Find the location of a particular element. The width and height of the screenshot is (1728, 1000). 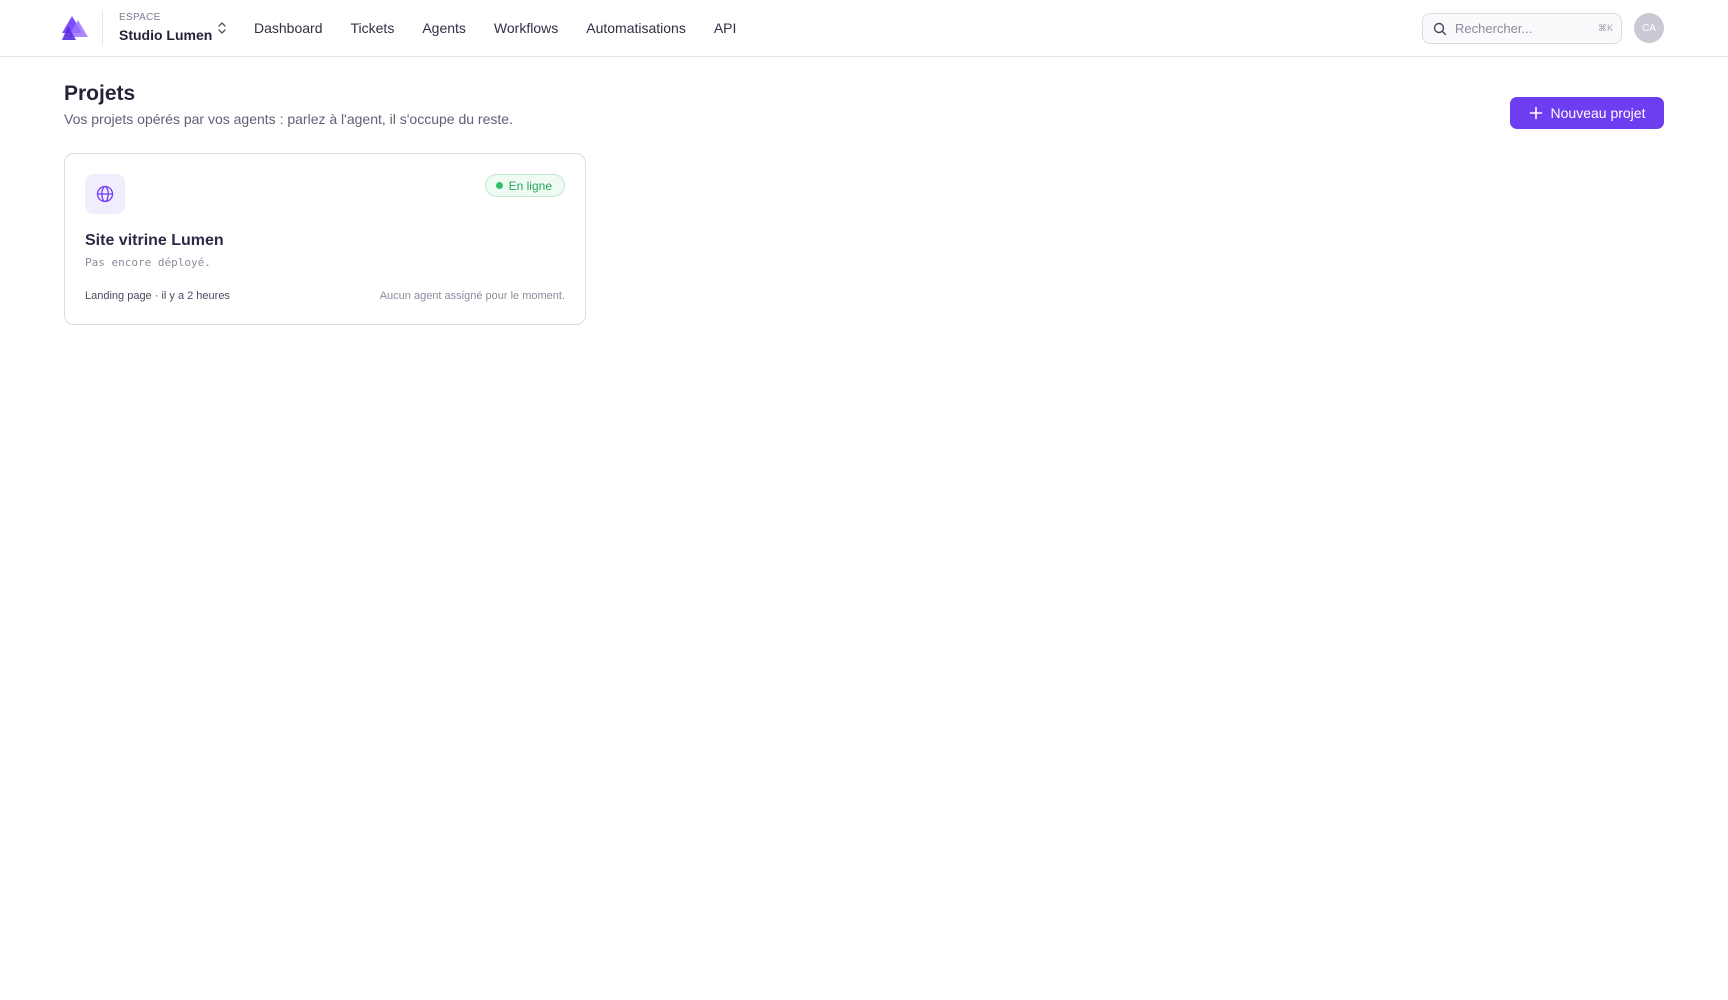

new-project-button: Nouveau projet is located at coordinates (1587, 113).